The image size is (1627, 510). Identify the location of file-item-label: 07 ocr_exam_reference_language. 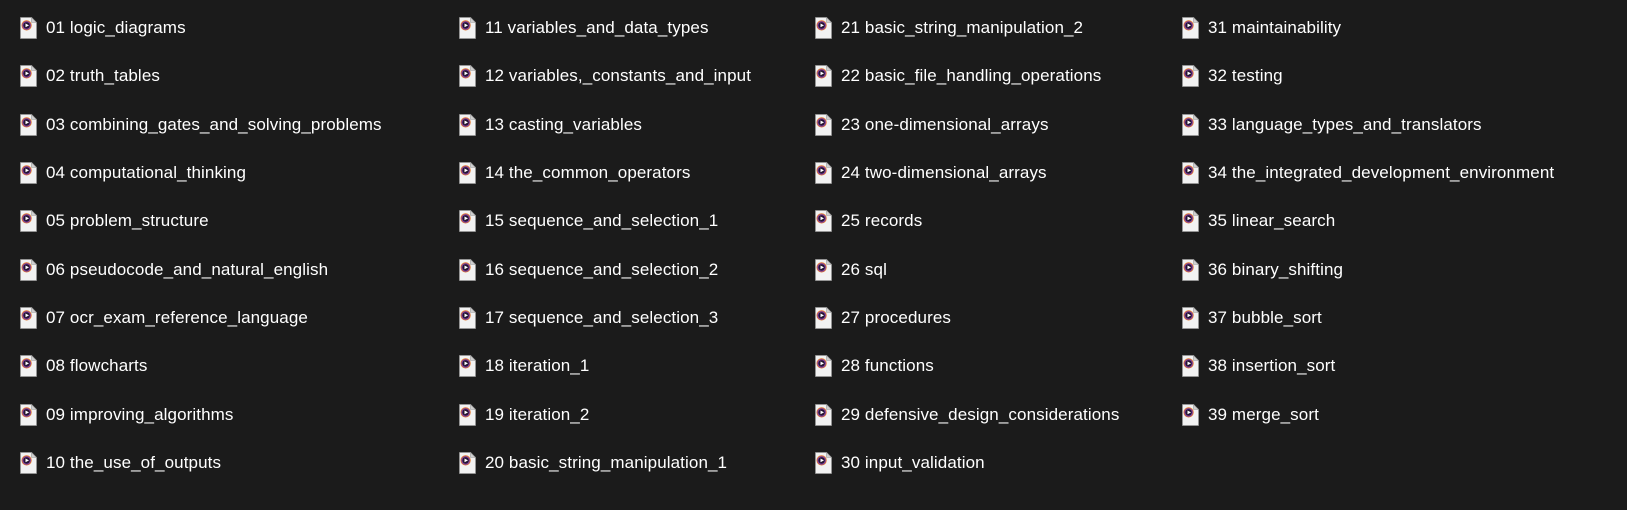
(177, 317).